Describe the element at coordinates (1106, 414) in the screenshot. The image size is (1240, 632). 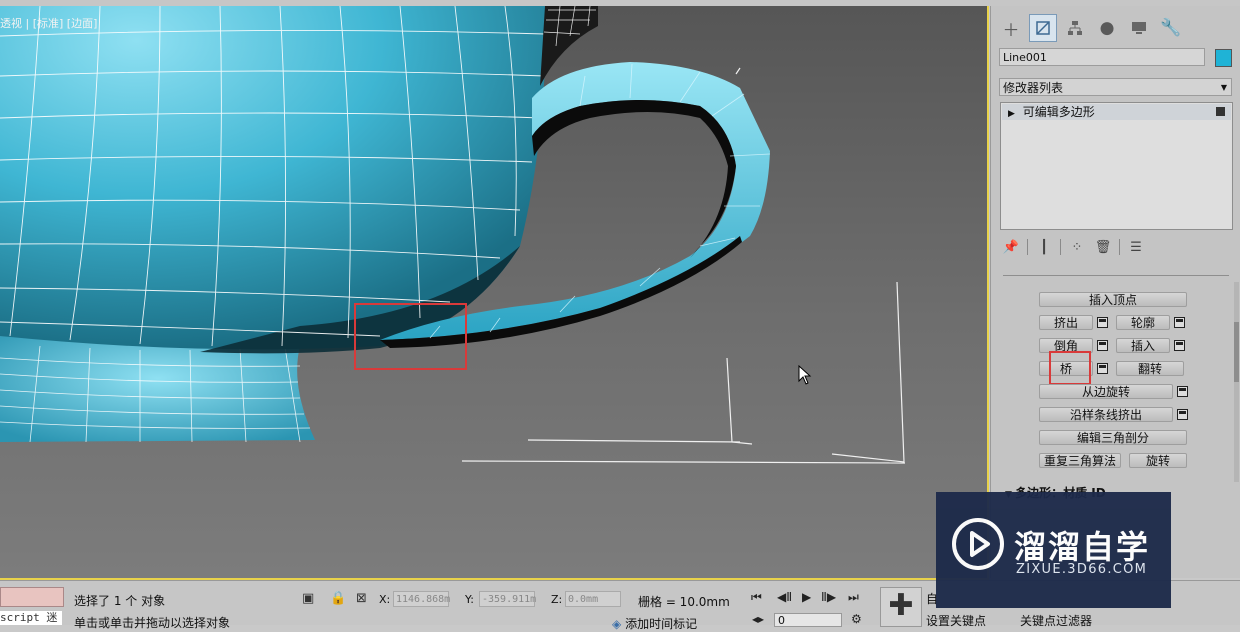
I see `extrude-along-spline-button: 沿样条线挤出` at that location.